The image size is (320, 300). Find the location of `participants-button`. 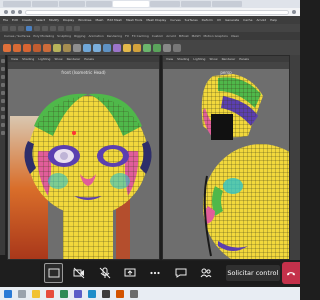

participants-button is located at coordinates (205, 273).